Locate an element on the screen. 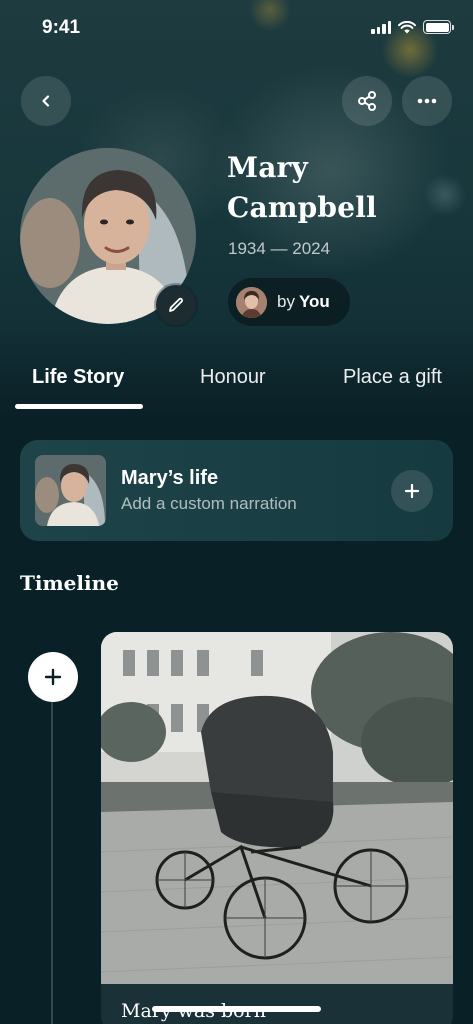 The height and width of the screenshot is (1024, 473). pencil-icon is located at coordinates (176, 304).